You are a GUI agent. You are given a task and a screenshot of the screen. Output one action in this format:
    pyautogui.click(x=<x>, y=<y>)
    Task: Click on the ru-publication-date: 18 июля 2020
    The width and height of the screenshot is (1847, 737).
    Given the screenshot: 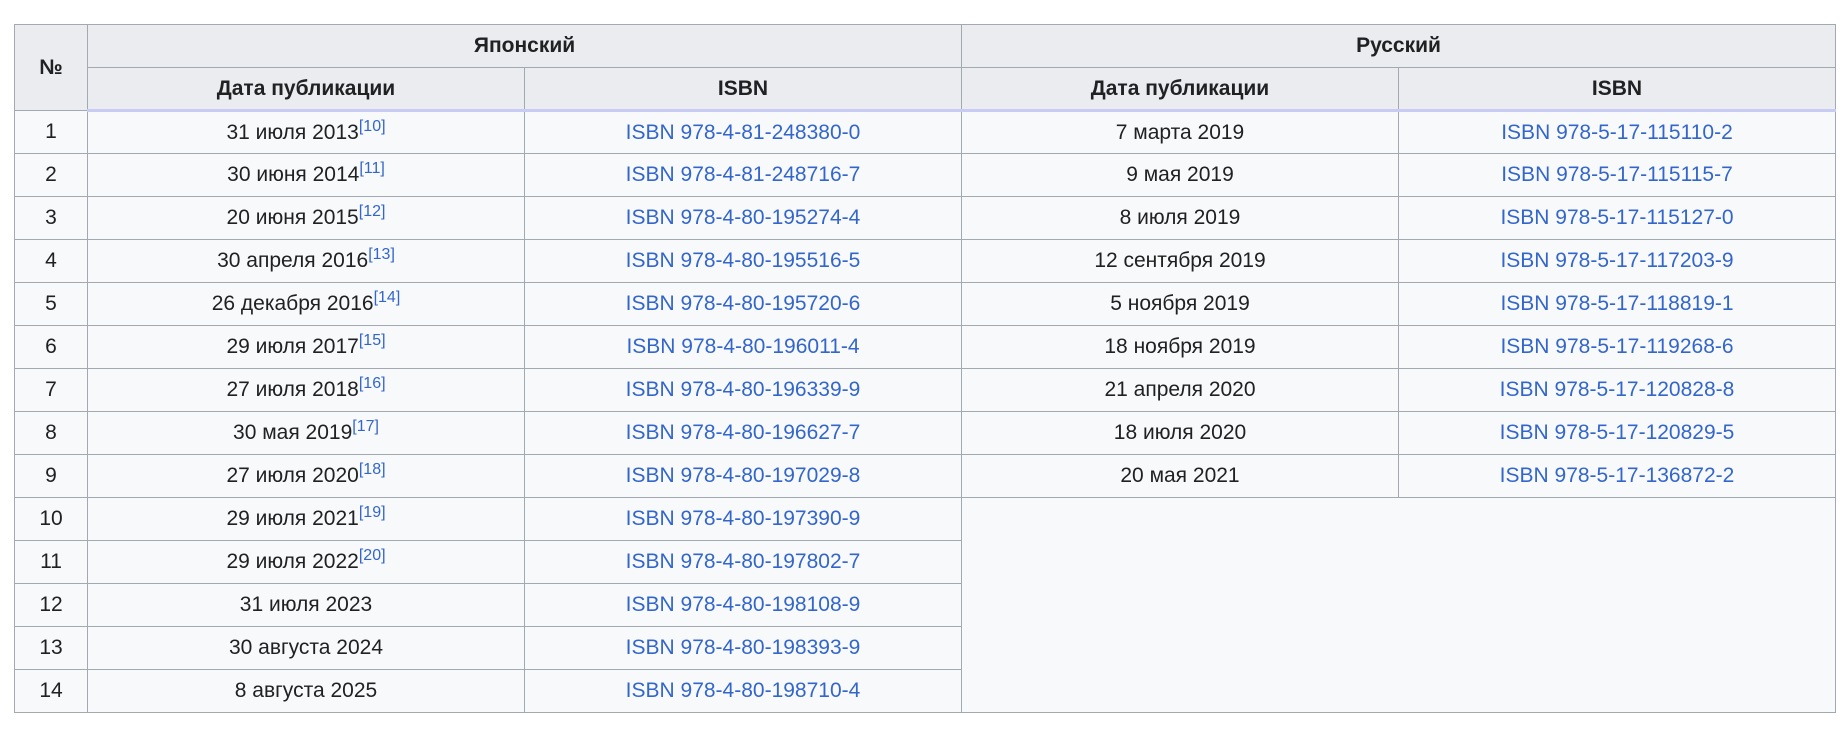 What is the action you would take?
    pyautogui.click(x=1180, y=433)
    